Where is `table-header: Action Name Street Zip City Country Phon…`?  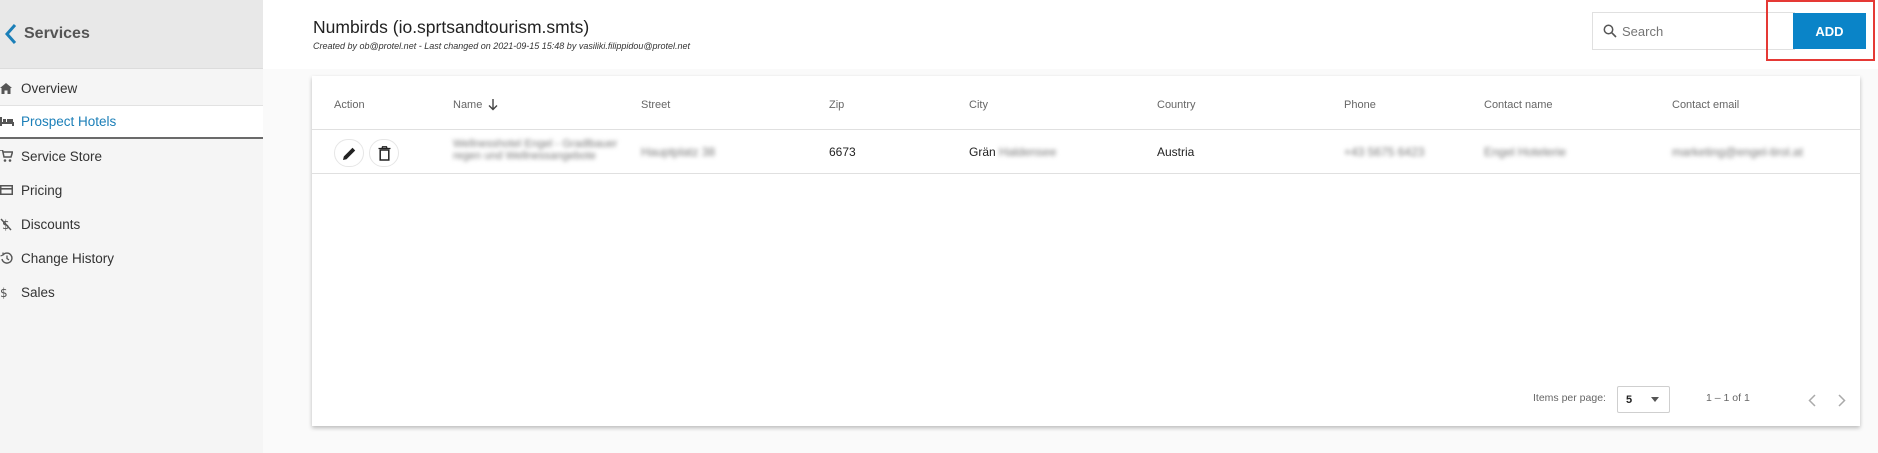
table-header: Action Name Street Zip City Country Phon… is located at coordinates (1086, 103).